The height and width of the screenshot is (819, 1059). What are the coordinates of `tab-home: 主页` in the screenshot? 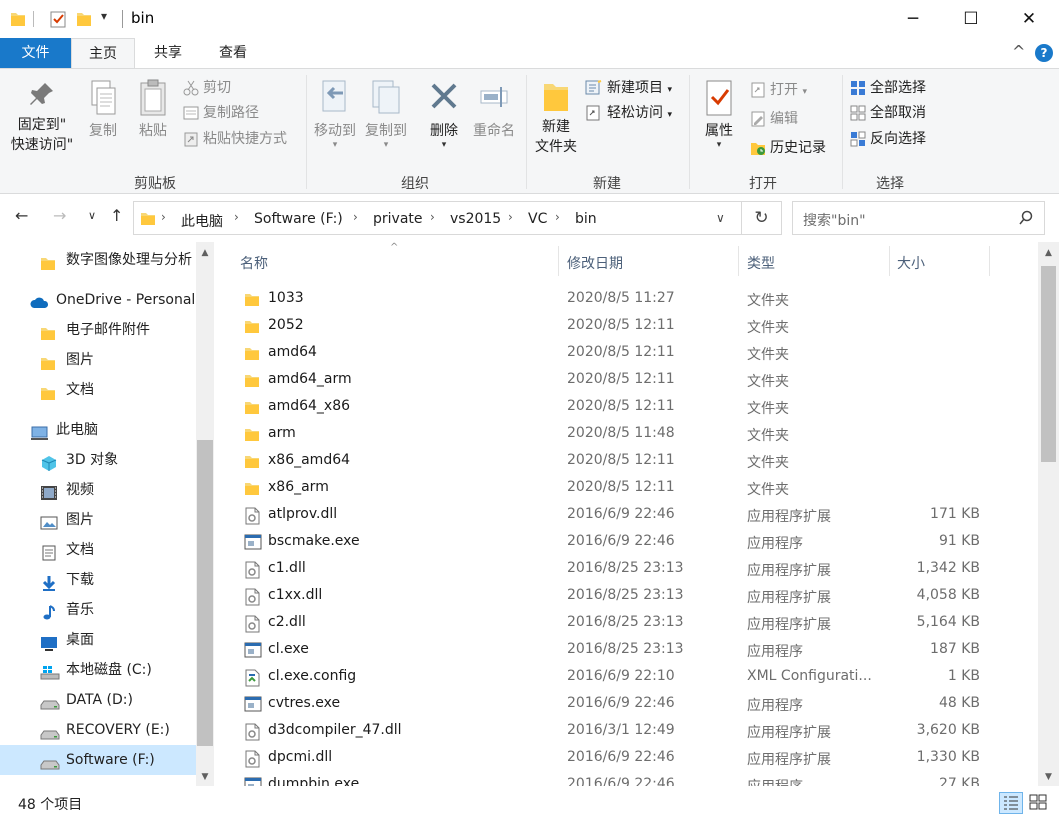 It's located at (103, 53).